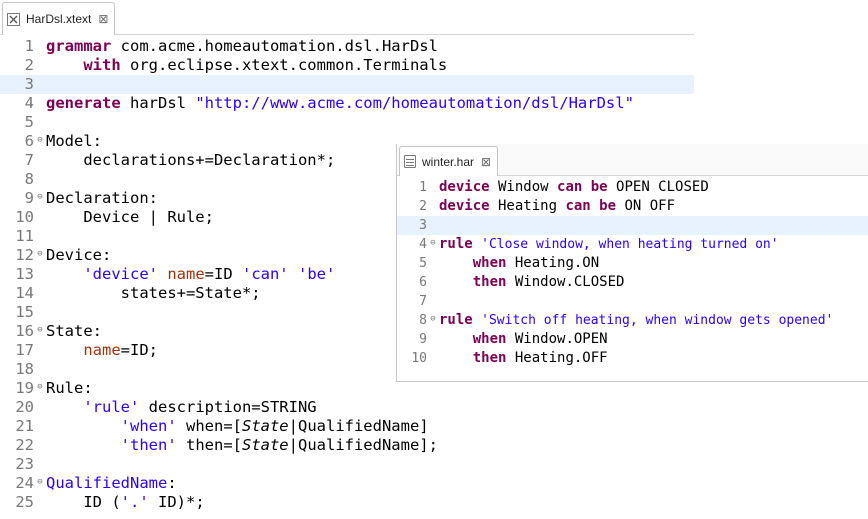  What do you see at coordinates (102, 65) in the screenshot?
I see `code-token: with` at bounding box center [102, 65].